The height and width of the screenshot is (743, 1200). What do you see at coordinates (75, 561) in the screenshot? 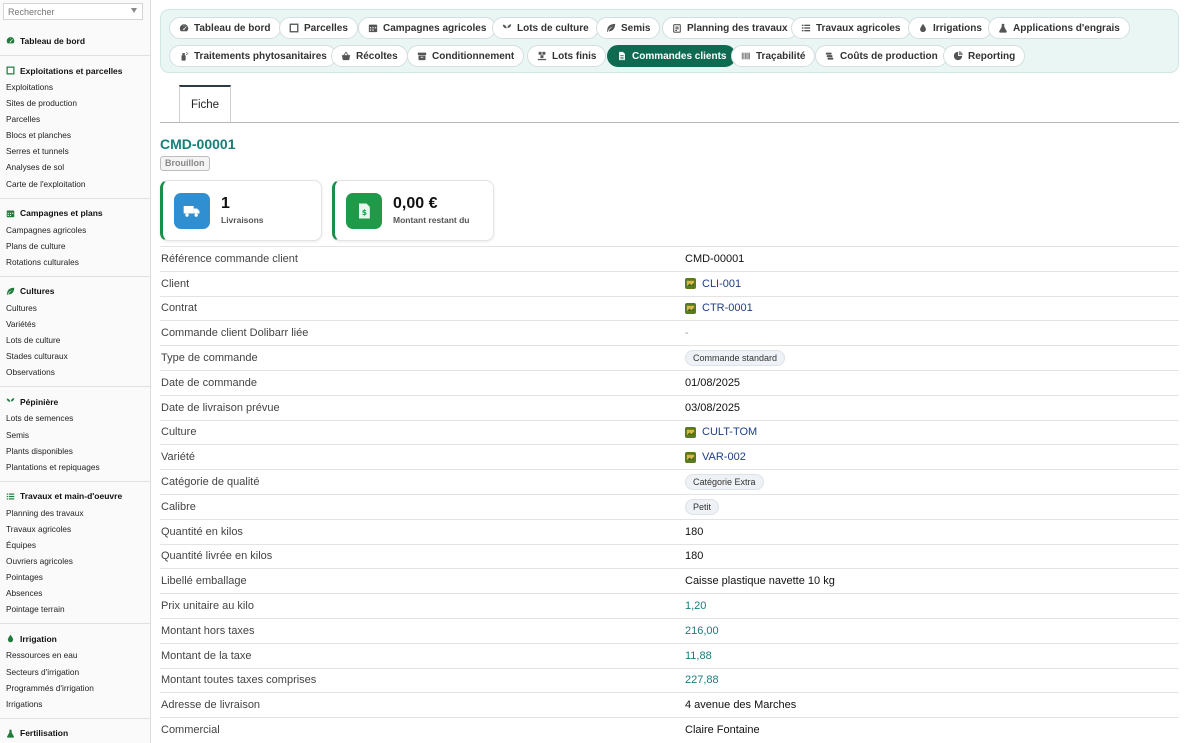
I see `sidebar-item: Ouvriers agricoles` at bounding box center [75, 561].